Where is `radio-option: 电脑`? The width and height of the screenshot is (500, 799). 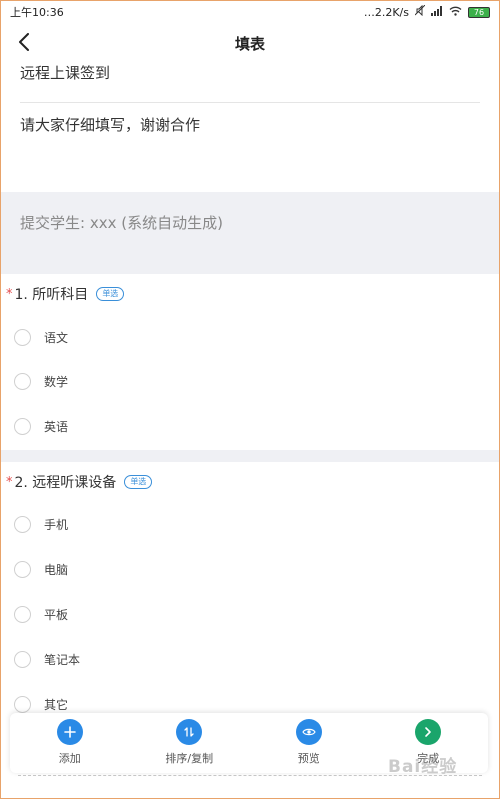
radio-option: 电脑 is located at coordinates (41, 569).